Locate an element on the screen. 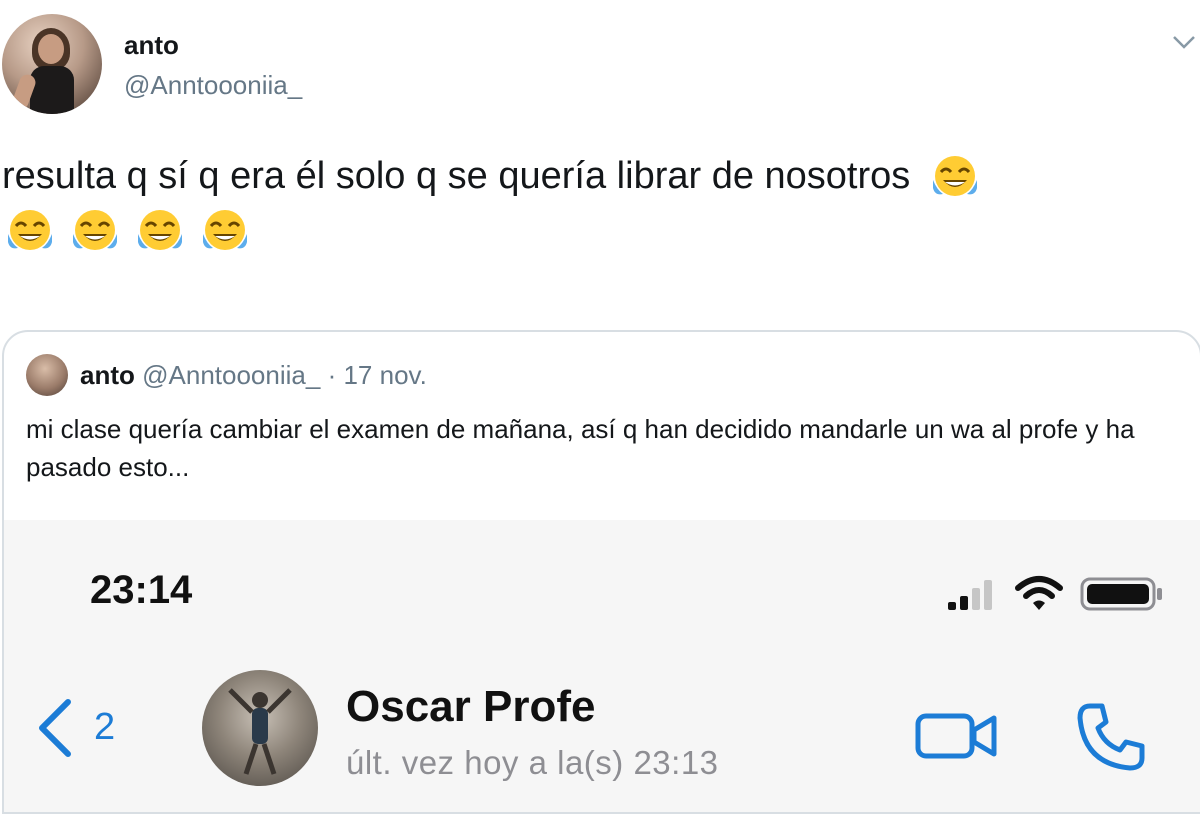 Image resolution: width=1200 pixels, height=814 pixels. quoted-tweet-date: 17 nov. is located at coordinates (385, 375).